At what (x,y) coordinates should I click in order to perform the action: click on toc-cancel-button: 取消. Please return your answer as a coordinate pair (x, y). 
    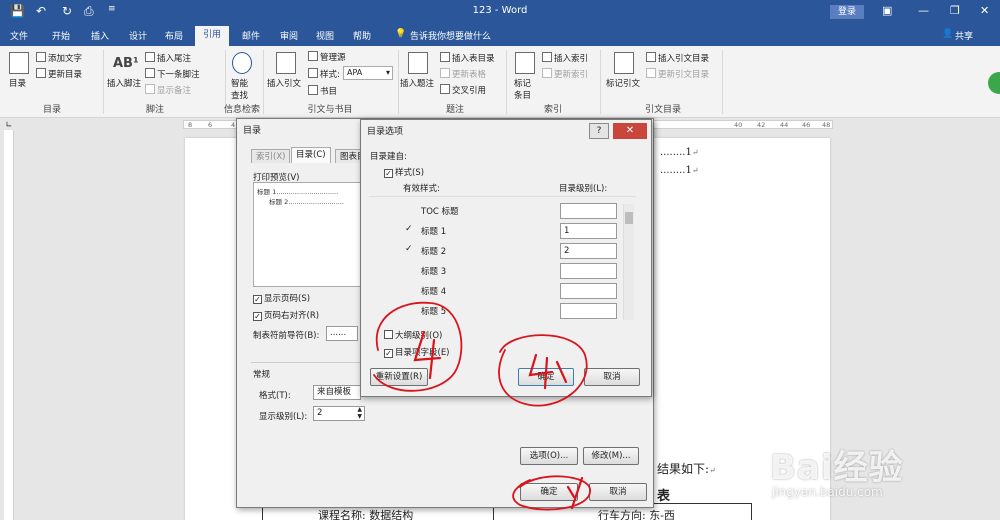
    Looking at the image, I should click on (618, 492).